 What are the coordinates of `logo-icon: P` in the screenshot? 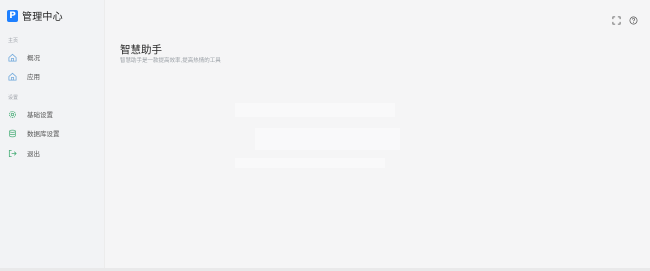 It's located at (12, 15).